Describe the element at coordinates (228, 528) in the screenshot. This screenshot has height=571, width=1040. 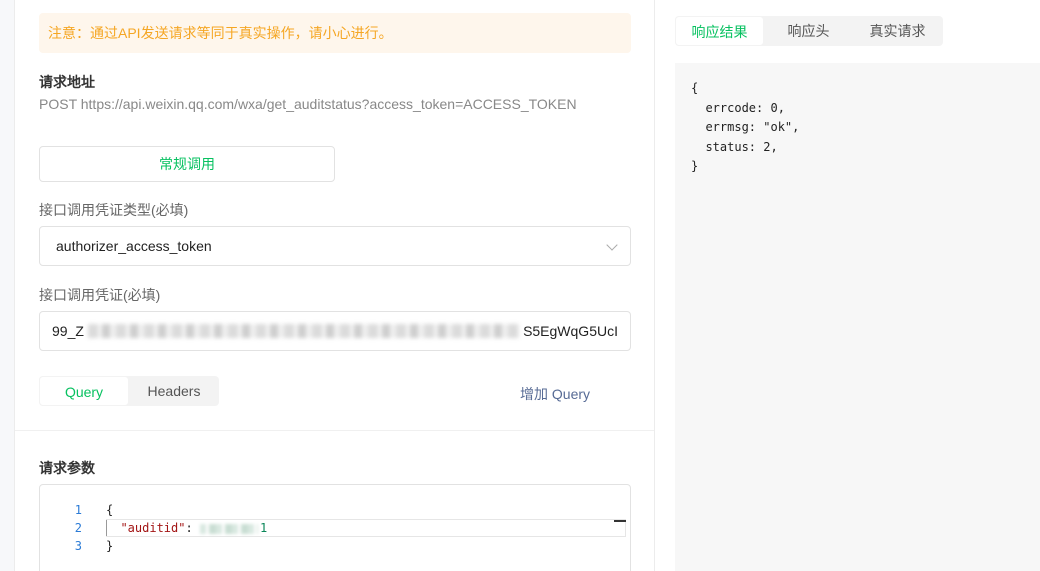
I see `redacted-value` at that location.